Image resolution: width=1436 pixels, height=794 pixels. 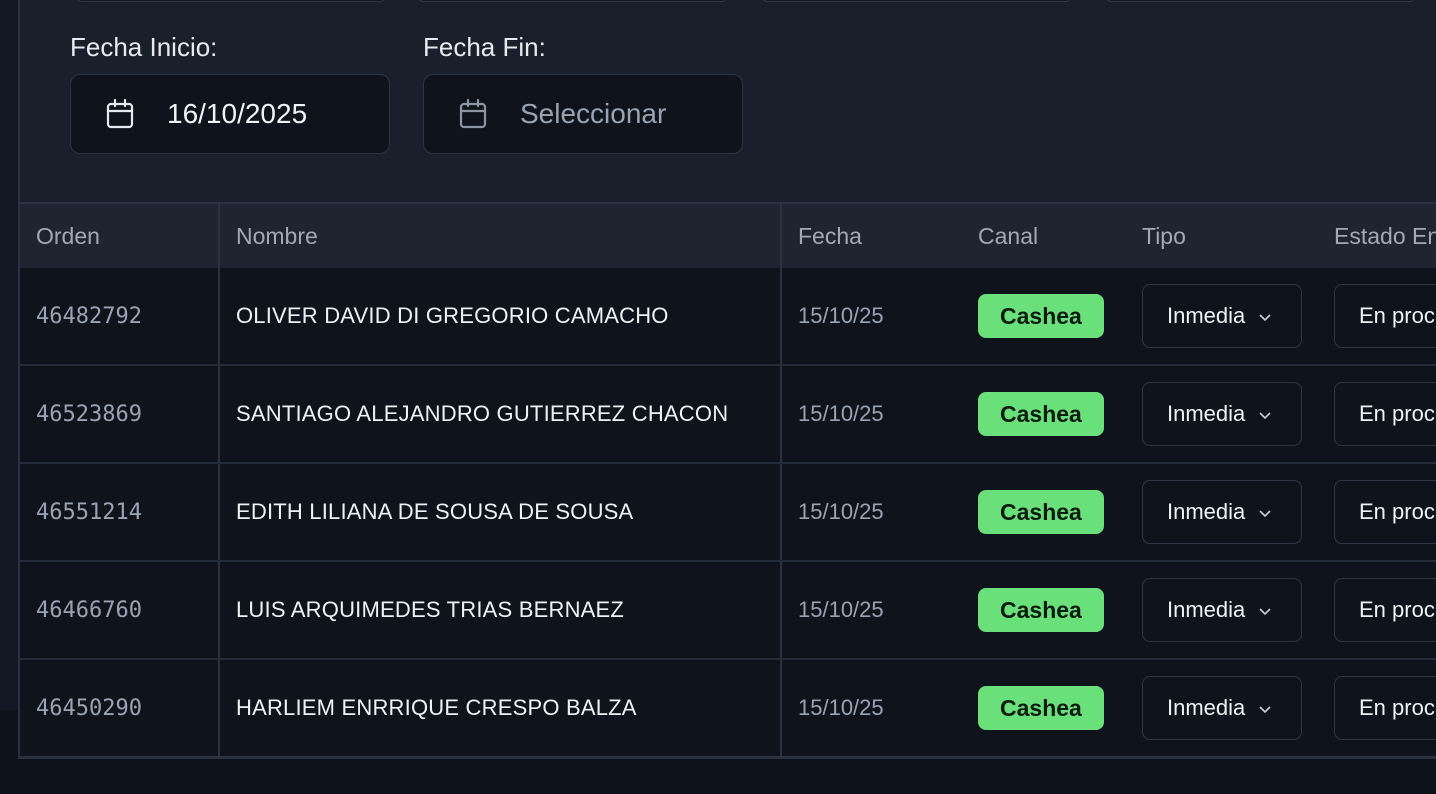 I want to click on customer-name: OLIVER DAVID DI GREGORIO CAMACHO, so click(x=501, y=316).